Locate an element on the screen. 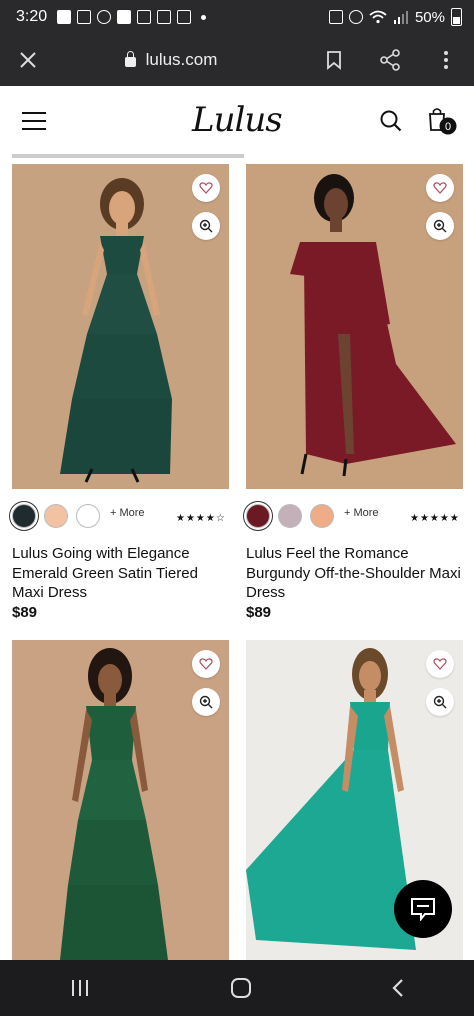 This screenshot has height=1016, width=474. home-icon is located at coordinates (241, 988).